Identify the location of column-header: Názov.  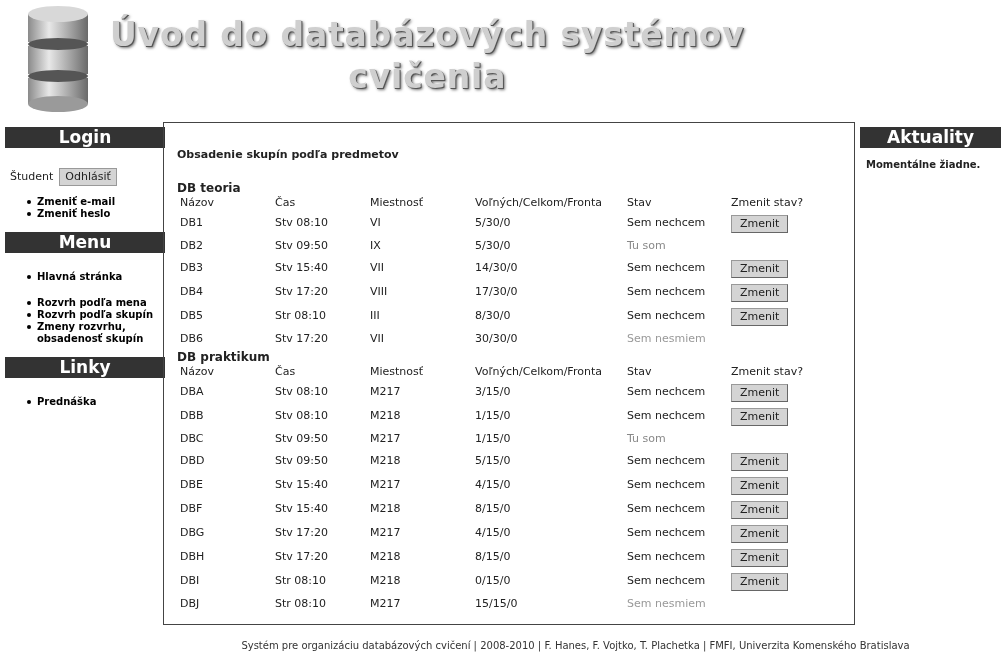
(197, 372).